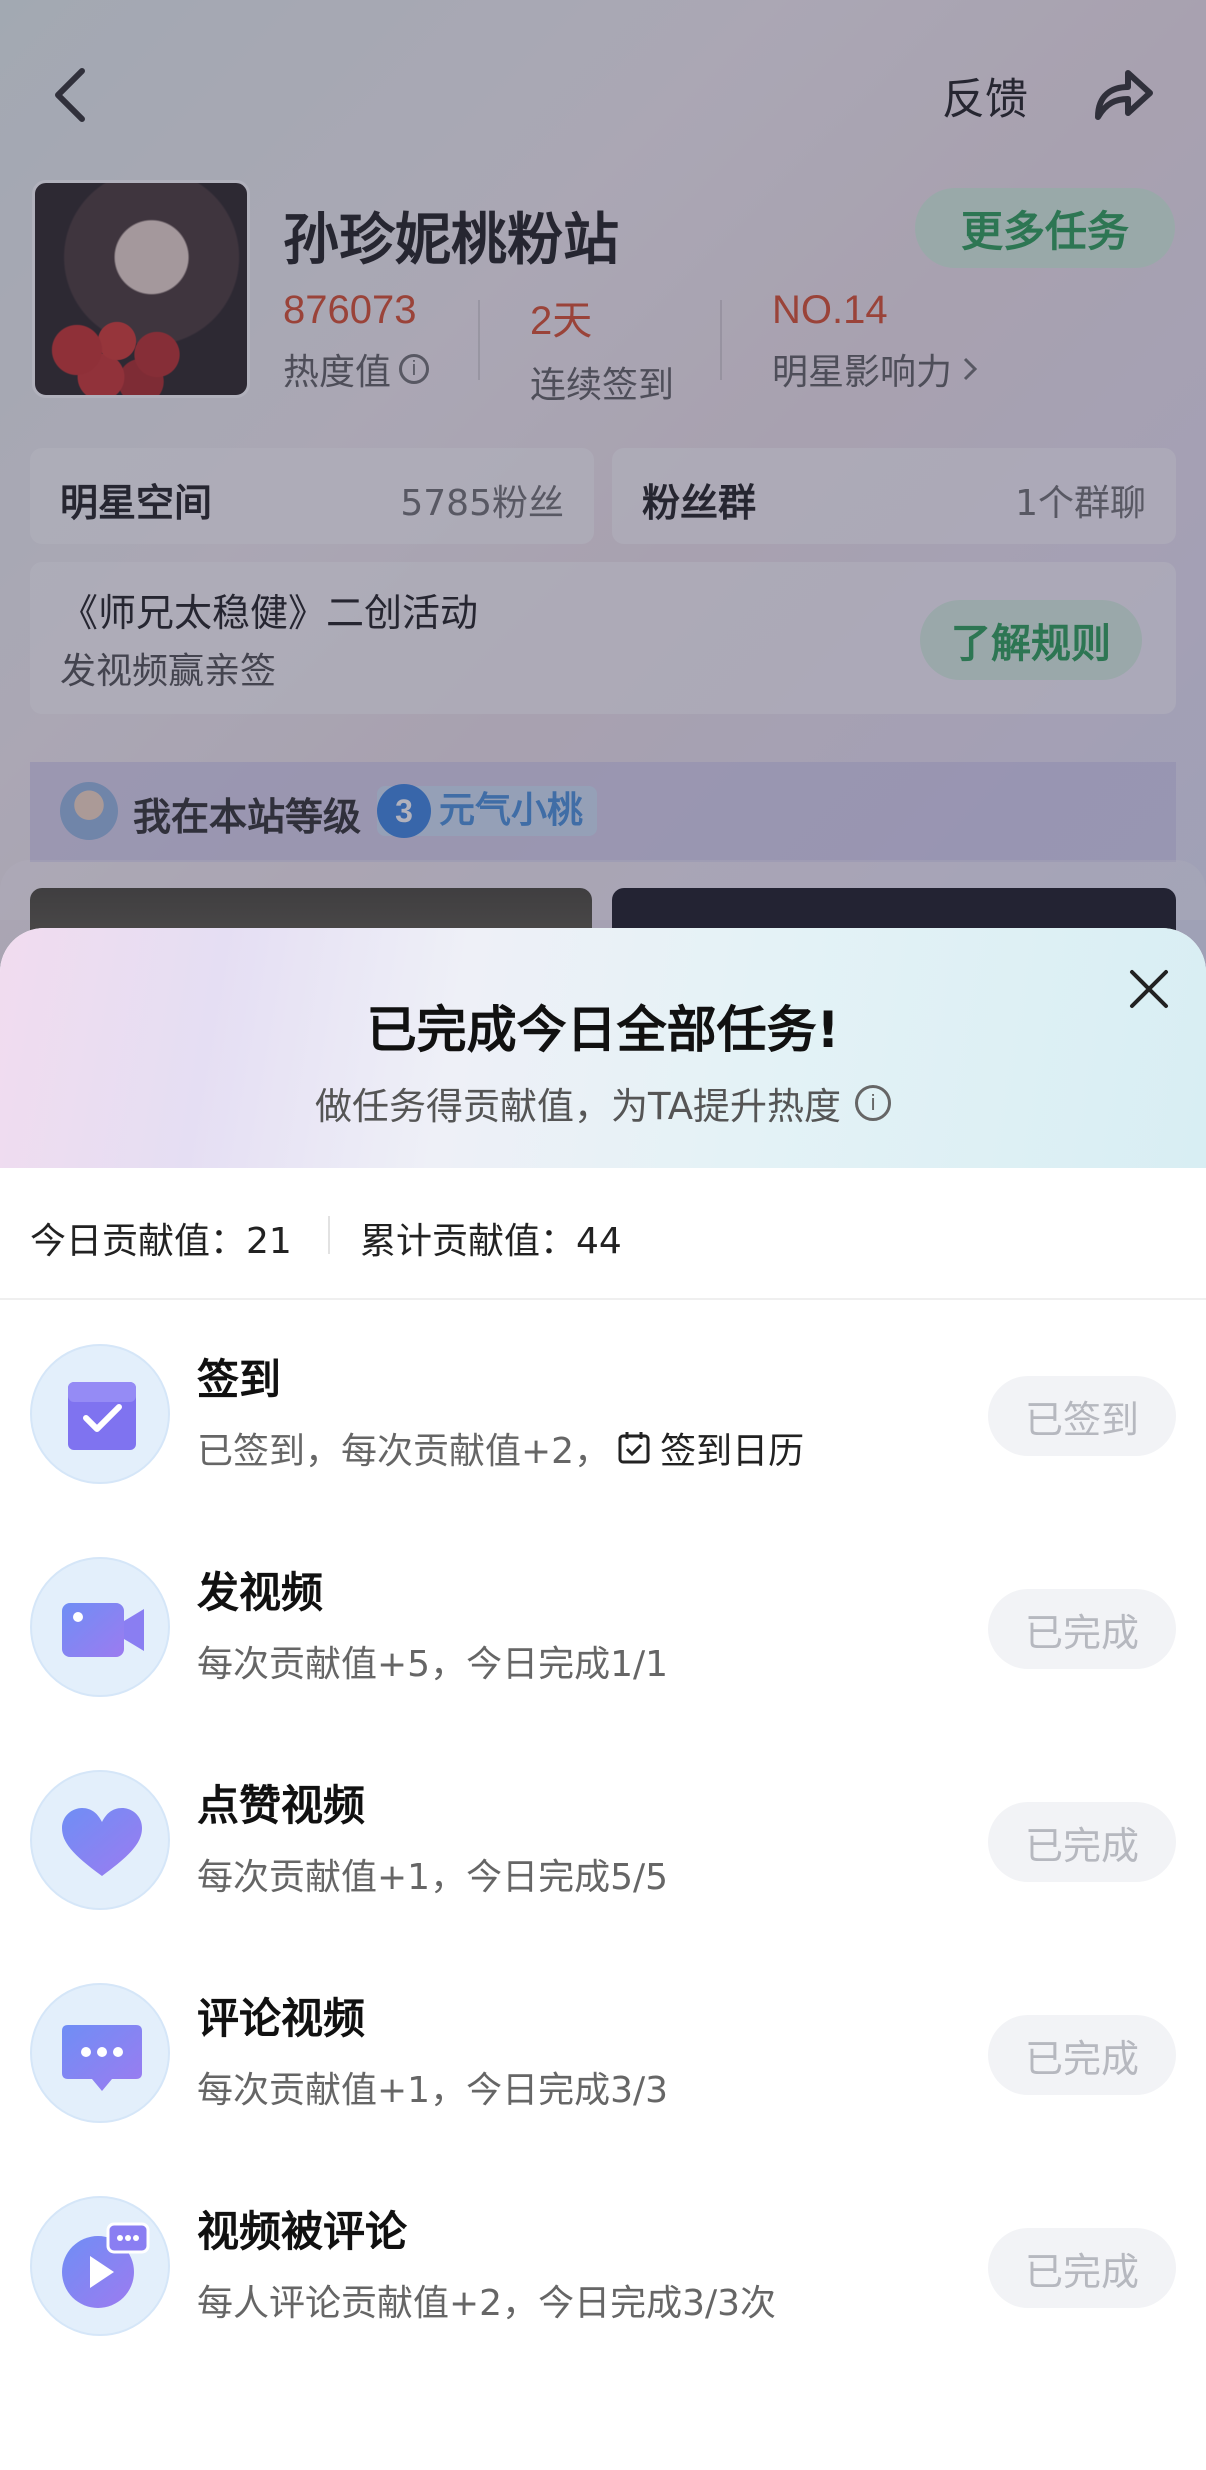  What do you see at coordinates (873, 1103) in the screenshot?
I see `info-icon: i` at bounding box center [873, 1103].